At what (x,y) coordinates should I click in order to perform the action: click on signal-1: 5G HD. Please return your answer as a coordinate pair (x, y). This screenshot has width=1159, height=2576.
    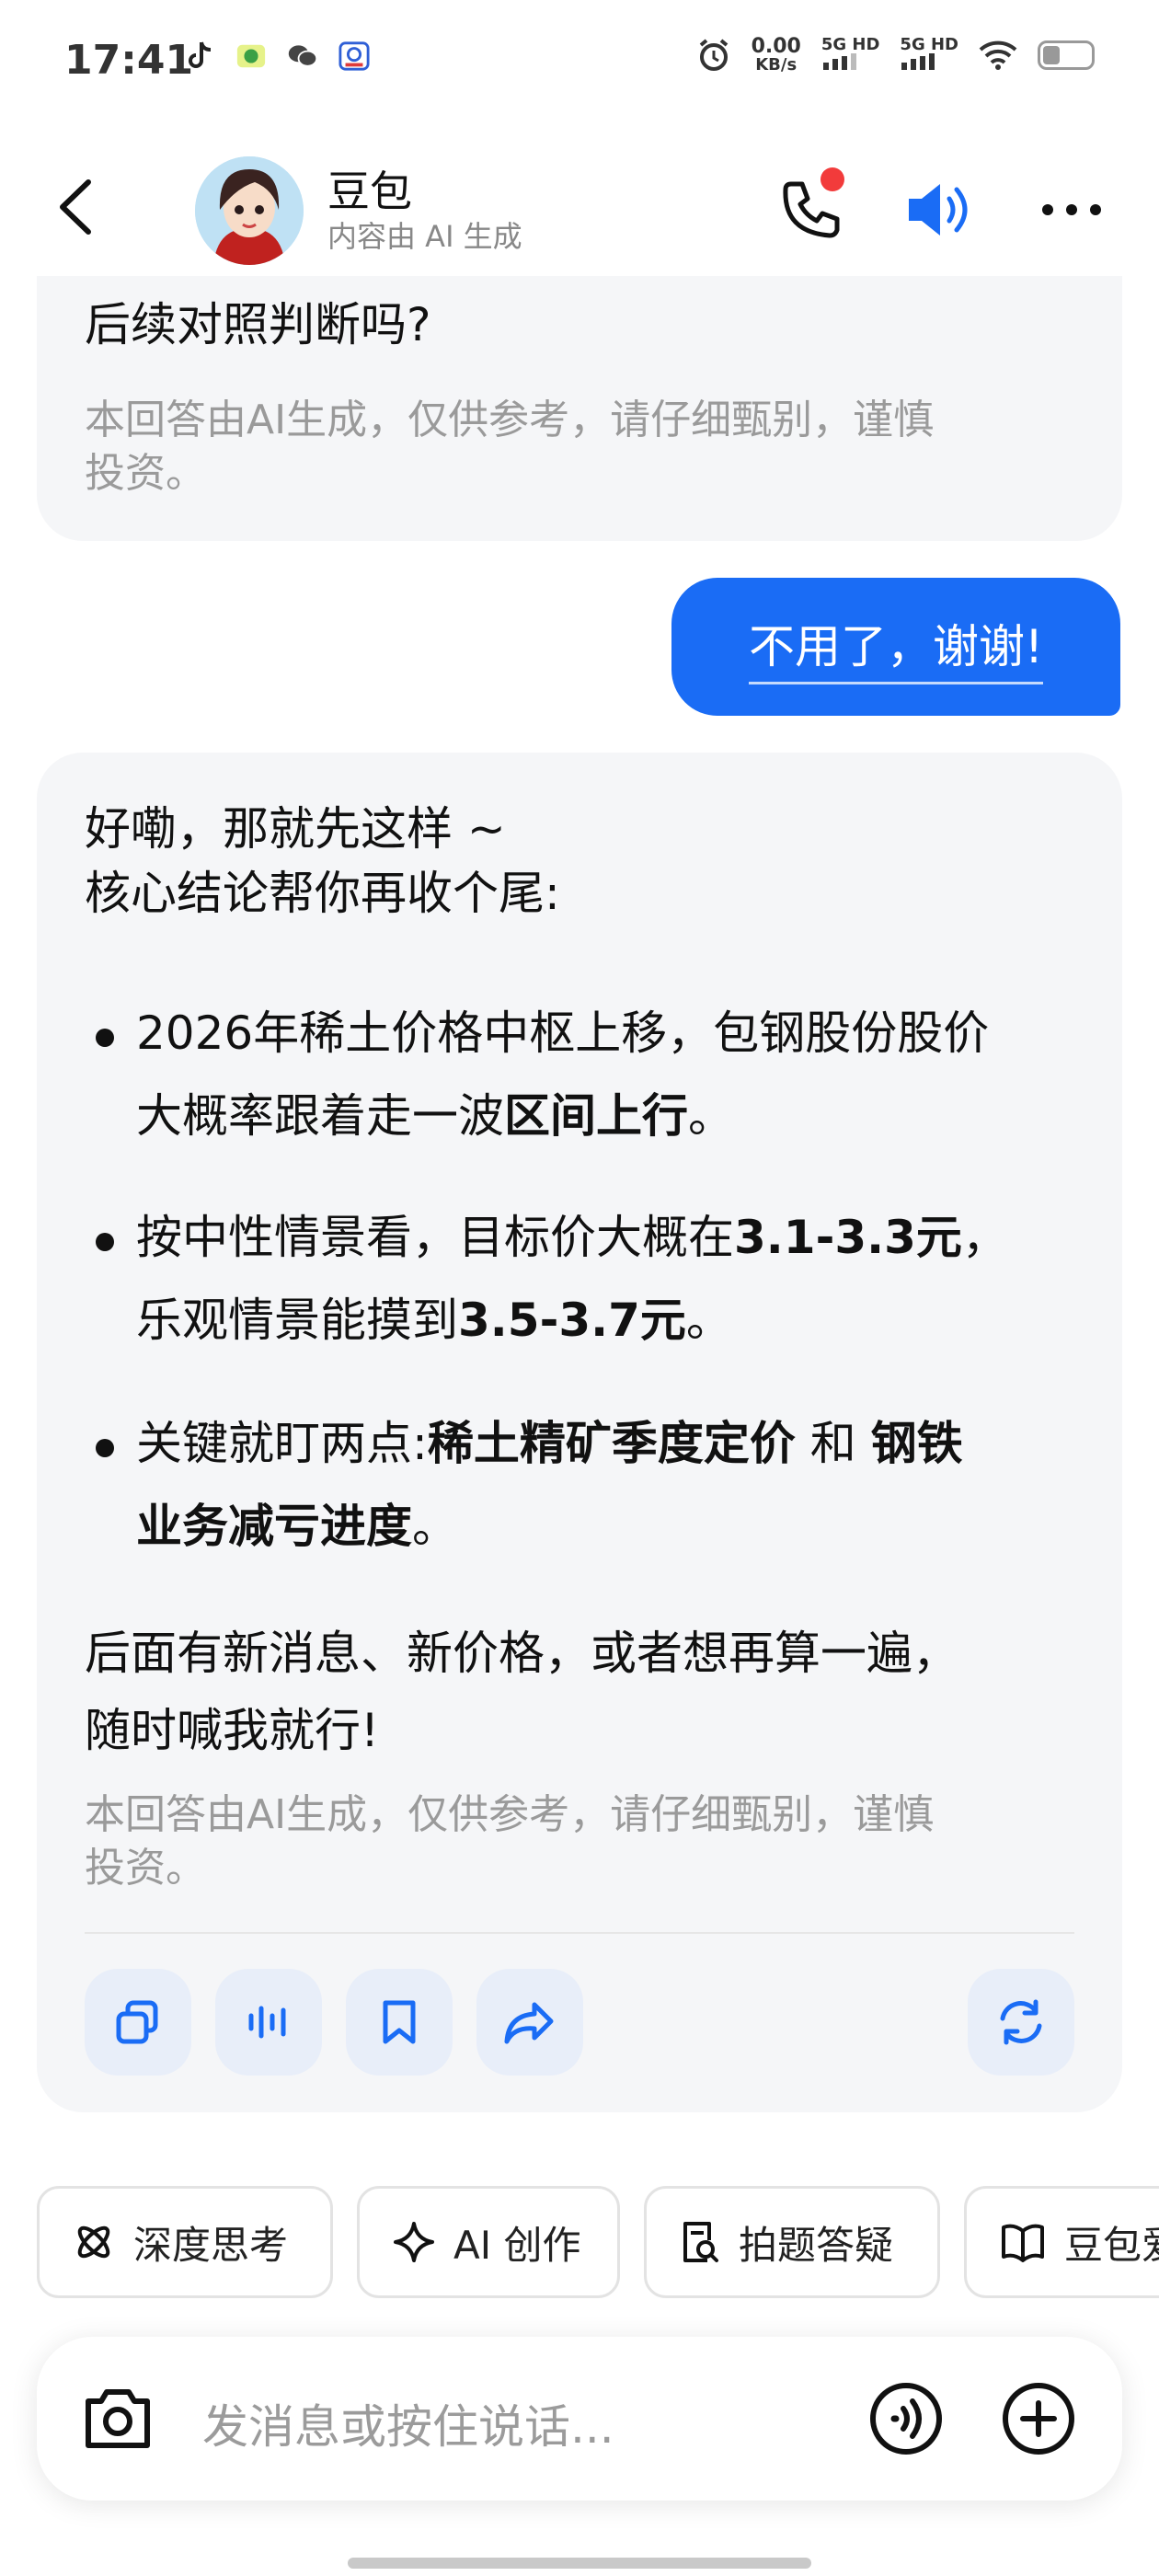
    Looking at the image, I should click on (850, 55).